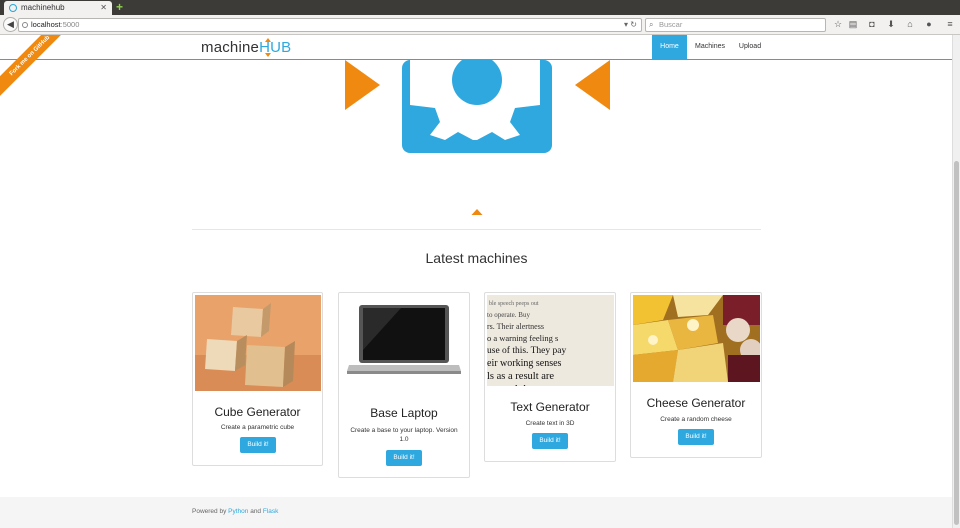  What do you see at coordinates (696, 403) in the screenshot?
I see `card-title: Cheese Generator` at bounding box center [696, 403].